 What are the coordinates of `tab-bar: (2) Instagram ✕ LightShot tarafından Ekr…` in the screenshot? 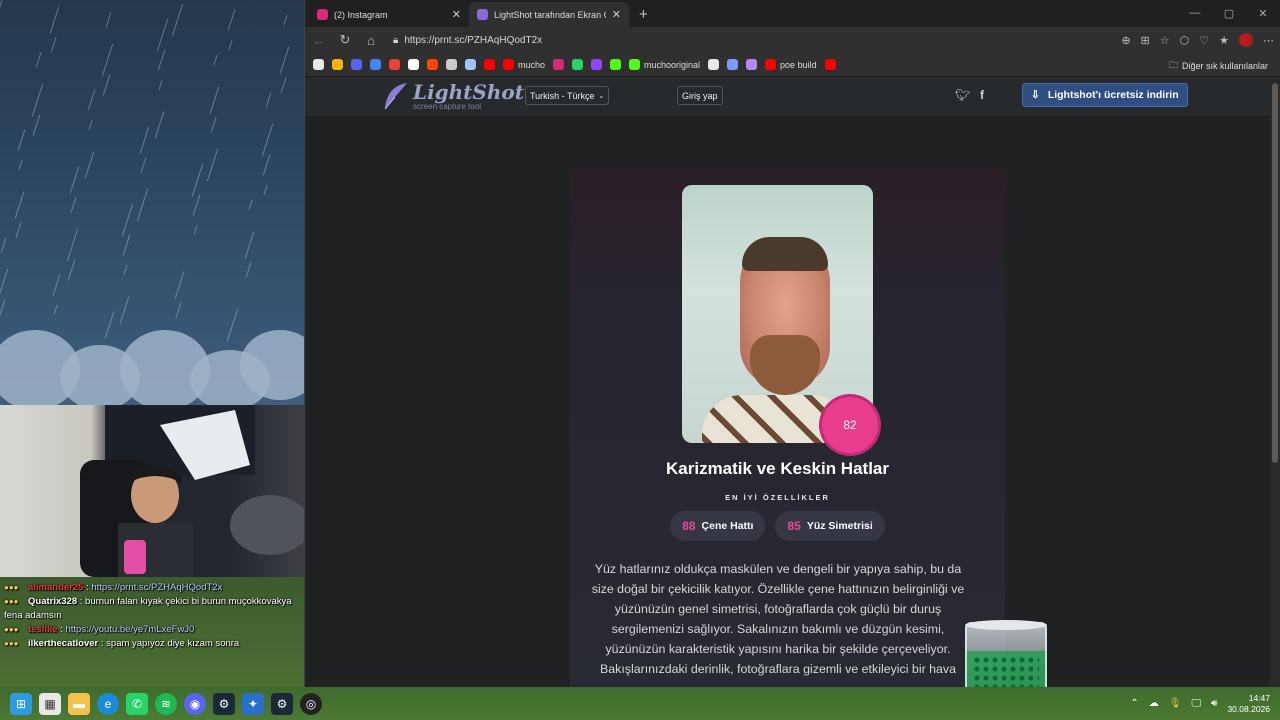 It's located at (792, 13).